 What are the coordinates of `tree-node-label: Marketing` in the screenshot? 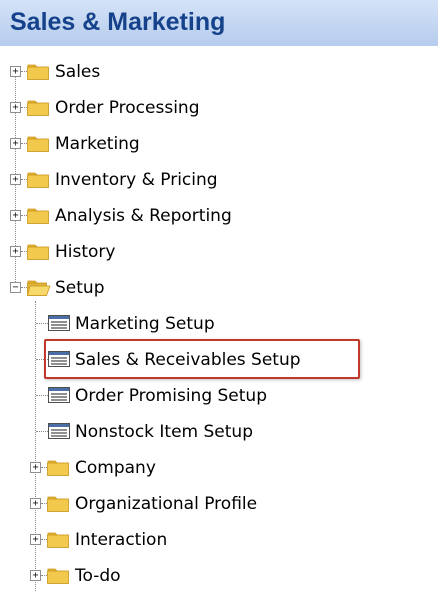 It's located at (97, 144).